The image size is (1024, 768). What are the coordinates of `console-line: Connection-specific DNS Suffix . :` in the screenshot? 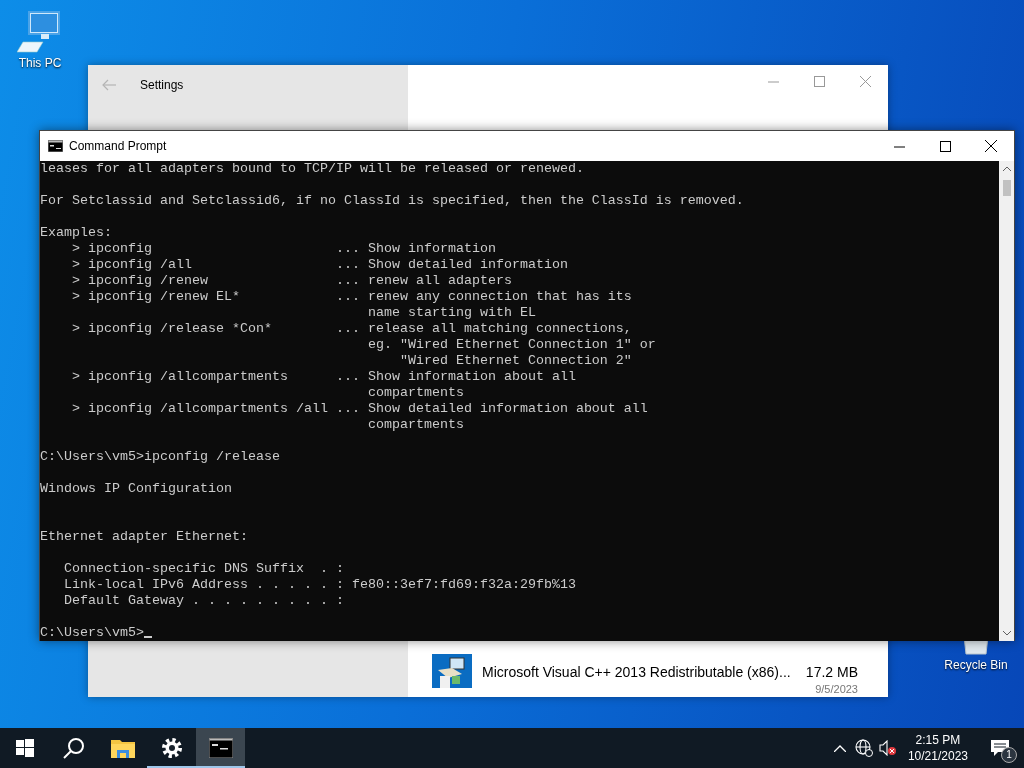 It's located at (203, 568).